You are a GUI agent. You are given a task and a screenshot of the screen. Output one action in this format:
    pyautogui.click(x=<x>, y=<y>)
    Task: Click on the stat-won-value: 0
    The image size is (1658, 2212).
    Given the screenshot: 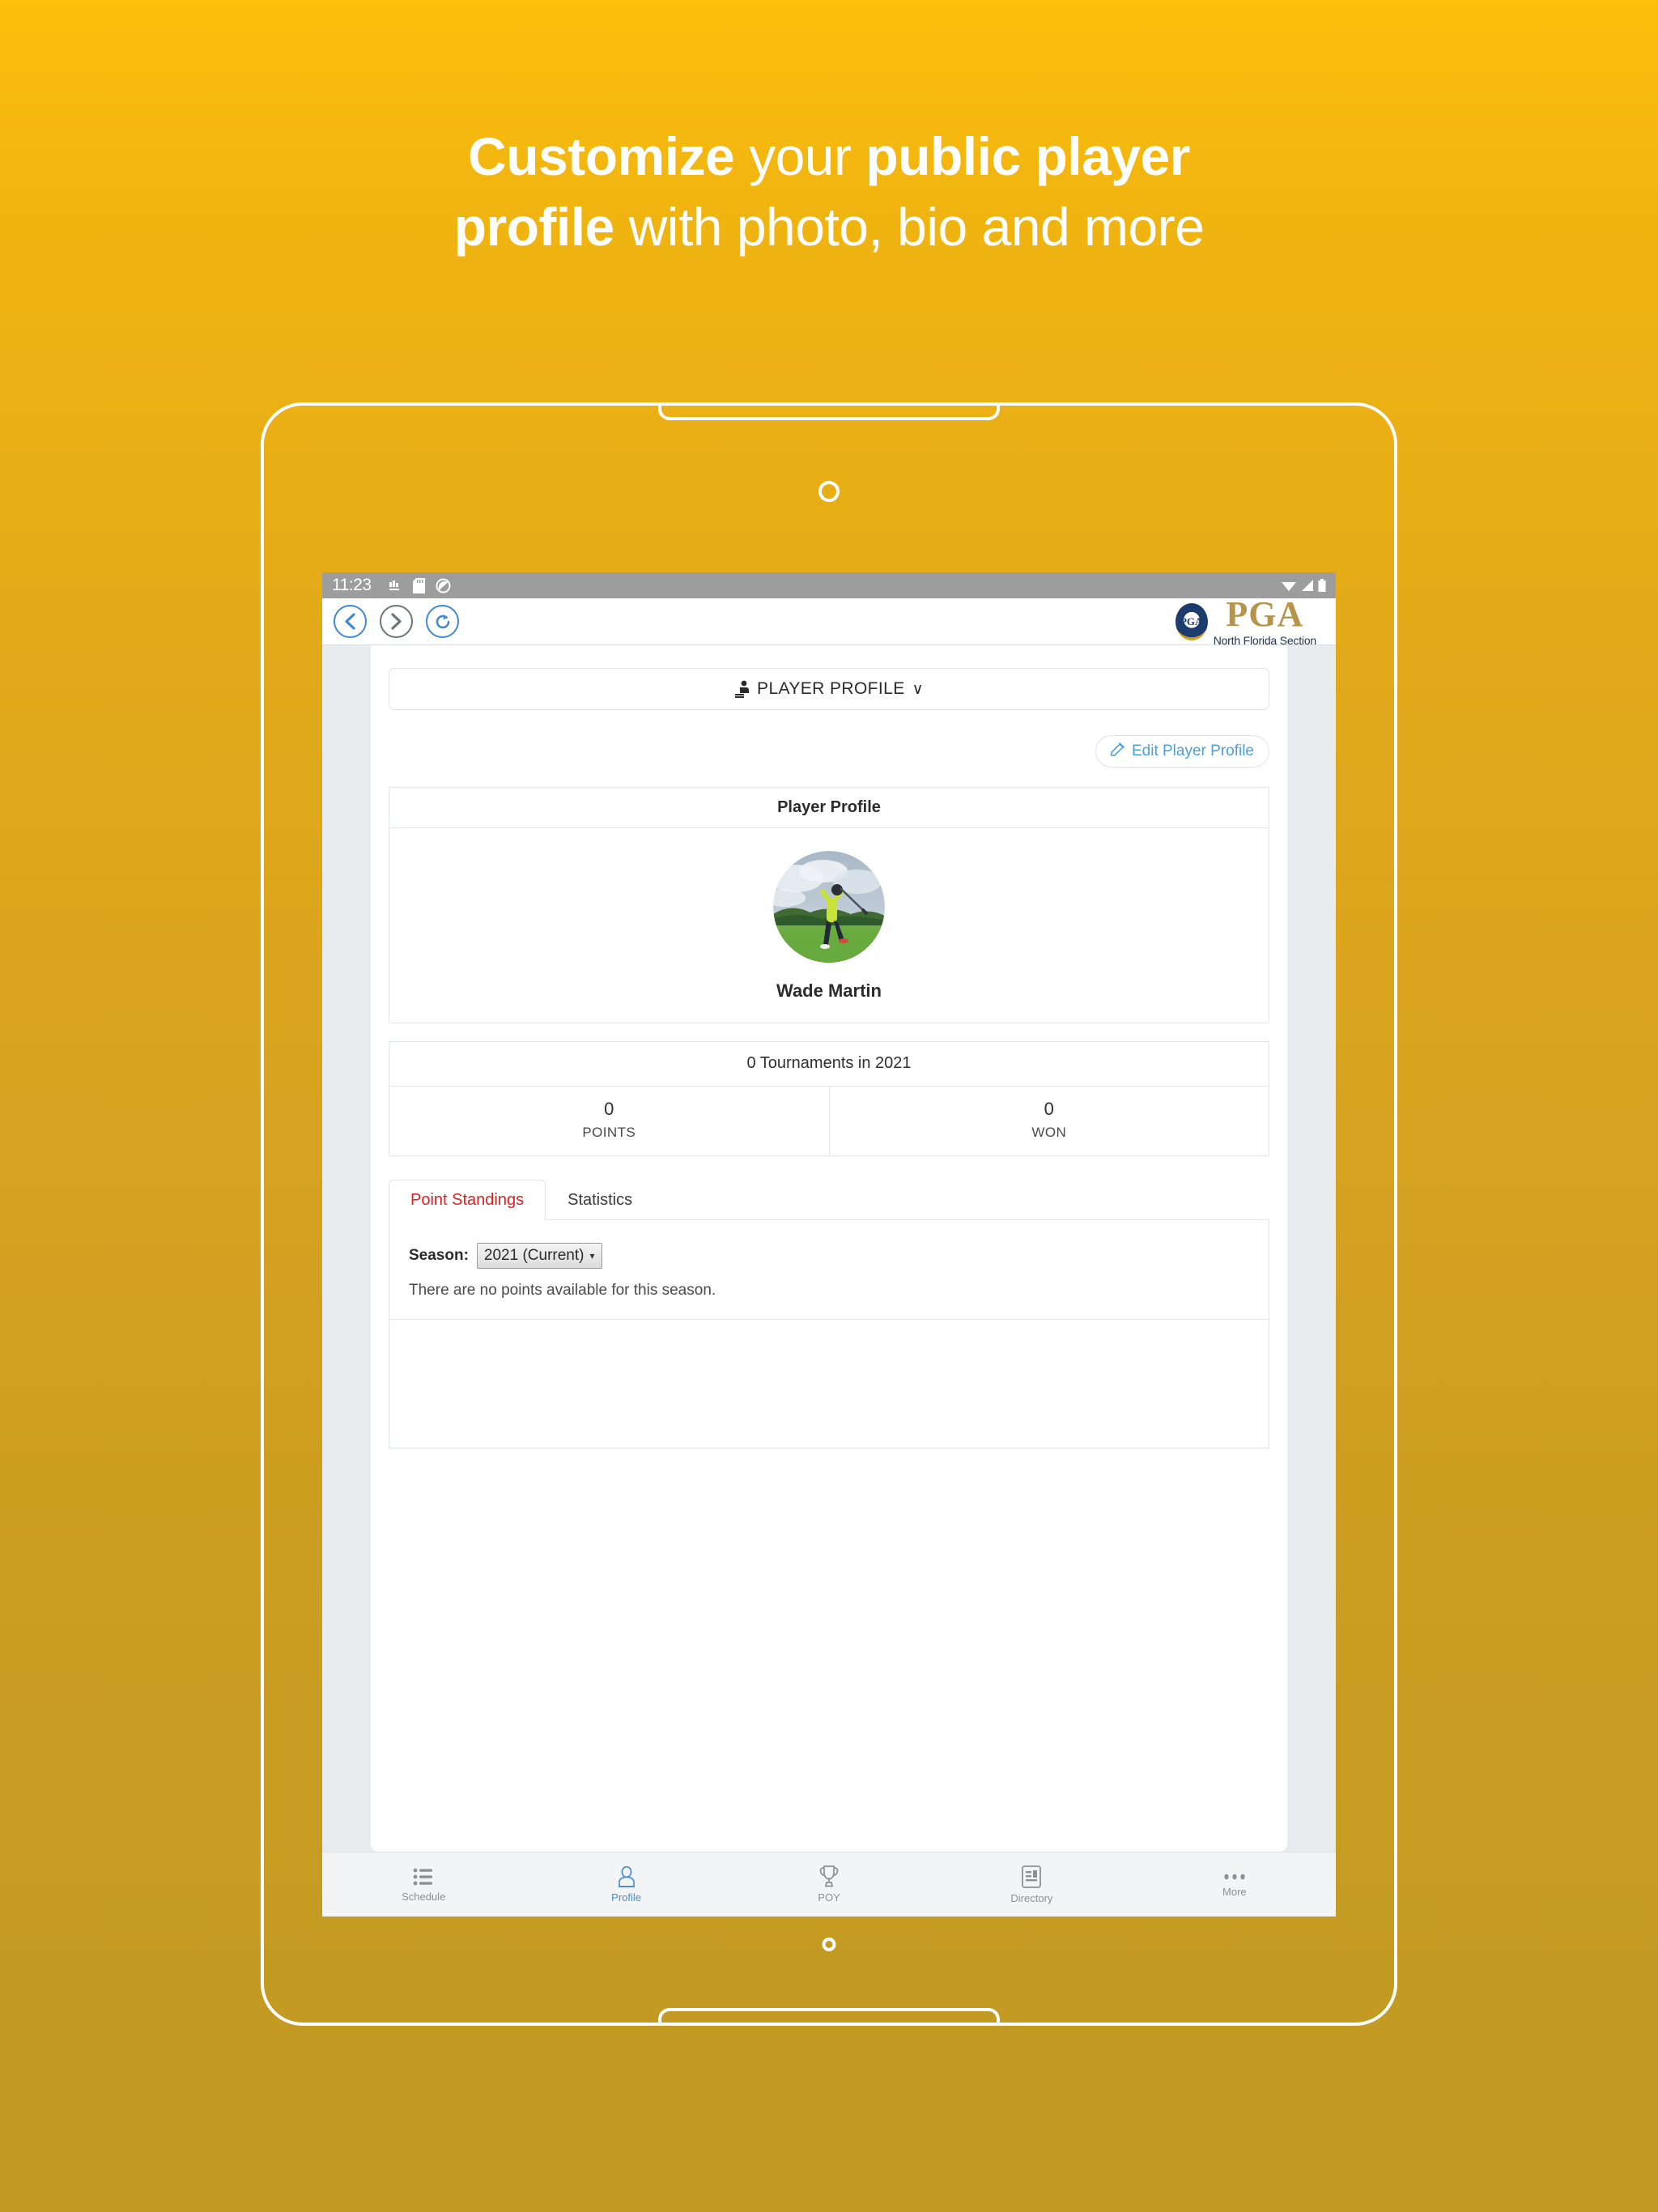 What is the action you would take?
    pyautogui.click(x=1049, y=1109)
    